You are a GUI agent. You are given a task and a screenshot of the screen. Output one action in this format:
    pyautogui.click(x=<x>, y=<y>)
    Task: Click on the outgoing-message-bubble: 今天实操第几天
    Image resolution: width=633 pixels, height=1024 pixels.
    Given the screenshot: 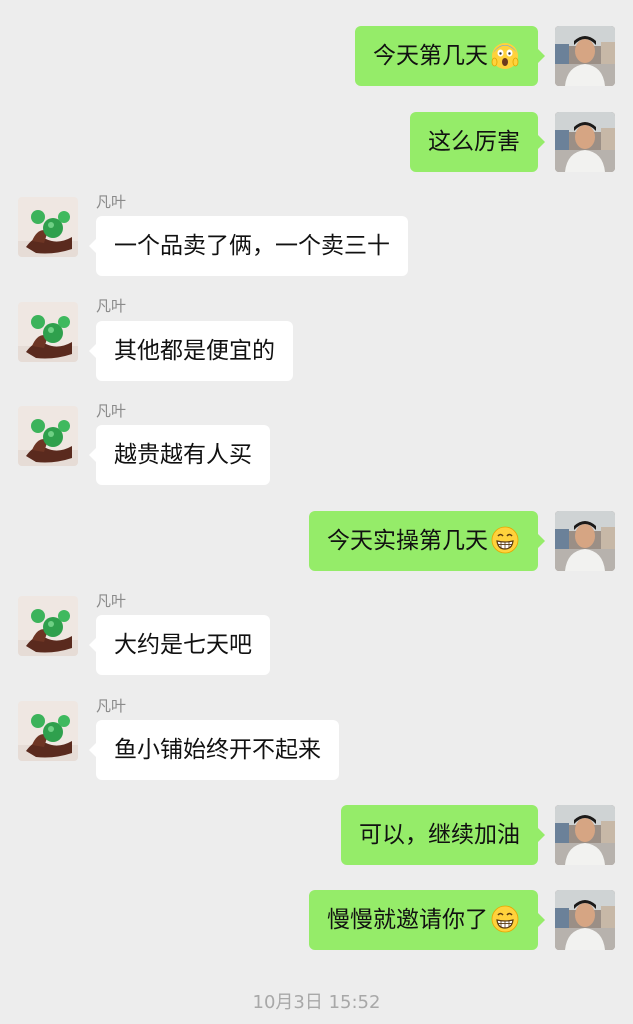 What is the action you would take?
    pyautogui.click(x=427, y=541)
    